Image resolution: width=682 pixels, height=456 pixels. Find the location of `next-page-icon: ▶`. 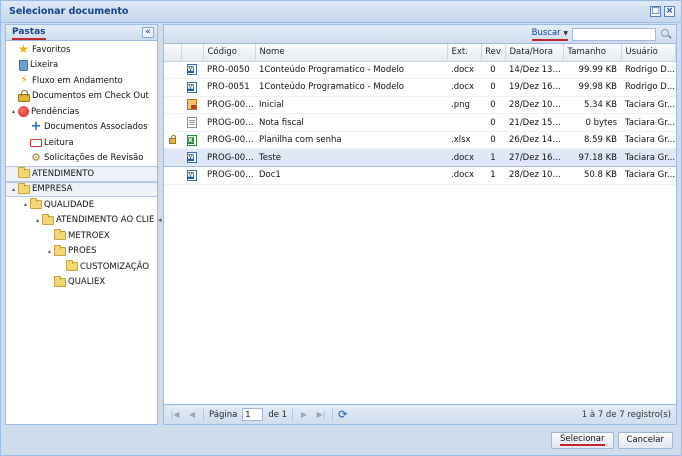

next-page-icon: ▶ is located at coordinates (304, 414).